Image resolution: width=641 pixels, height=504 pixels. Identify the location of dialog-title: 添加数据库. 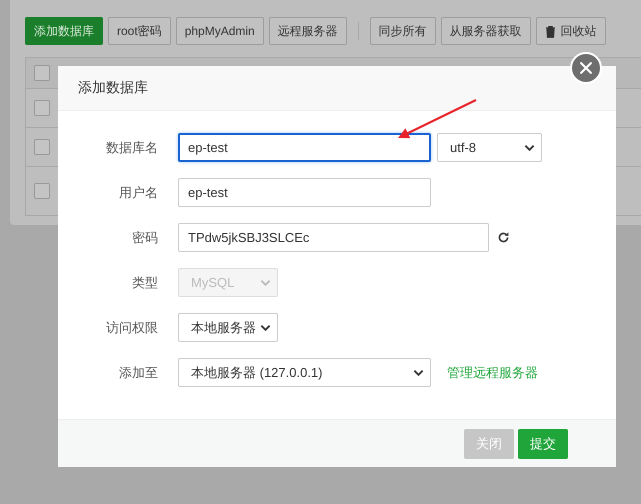
(113, 88).